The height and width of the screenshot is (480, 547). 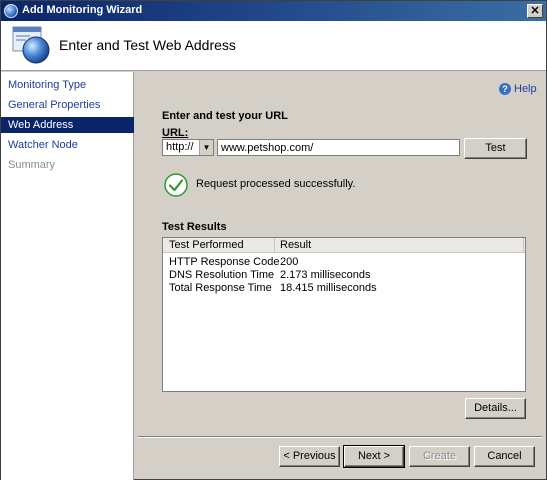 What do you see at coordinates (222, 275) in the screenshot?
I see `cell-test: DNS Resolution Time` at bounding box center [222, 275].